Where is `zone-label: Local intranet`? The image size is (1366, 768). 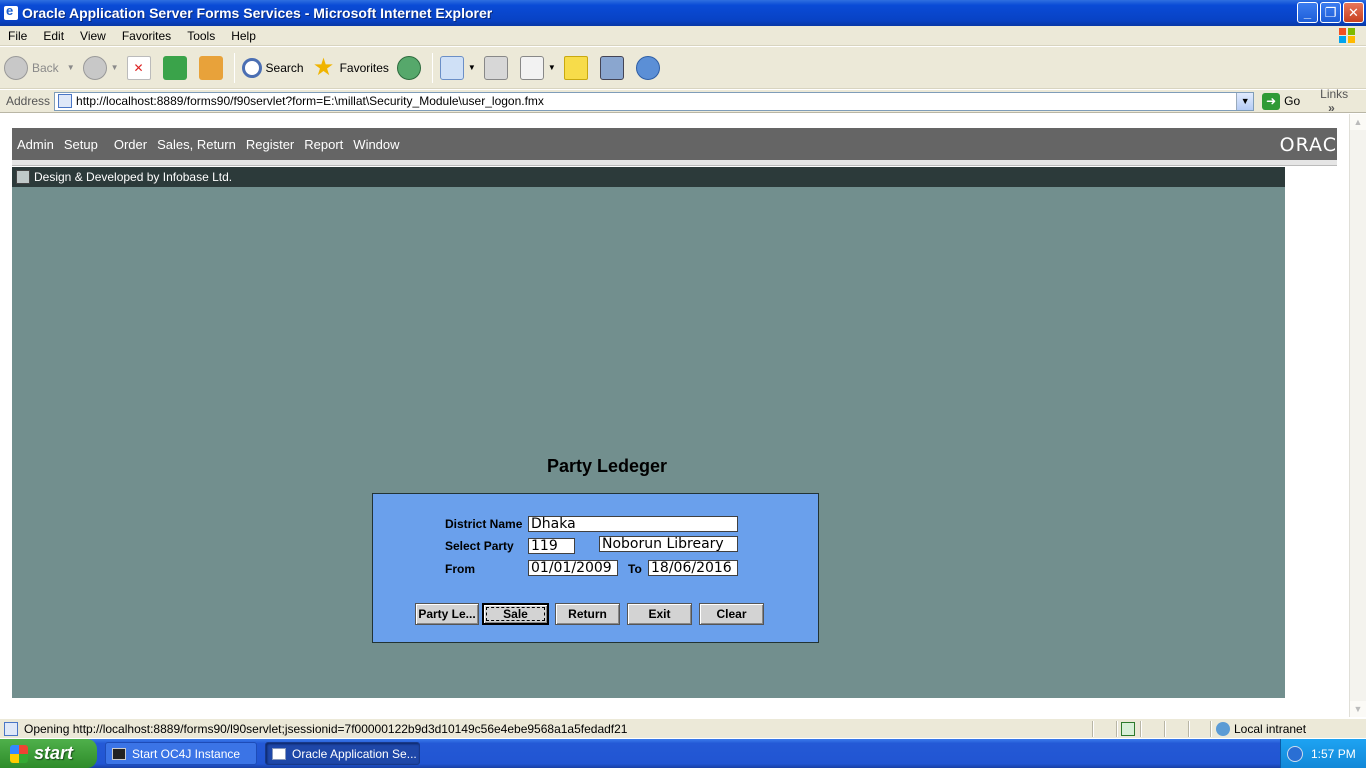 zone-label: Local intranet is located at coordinates (1270, 728).